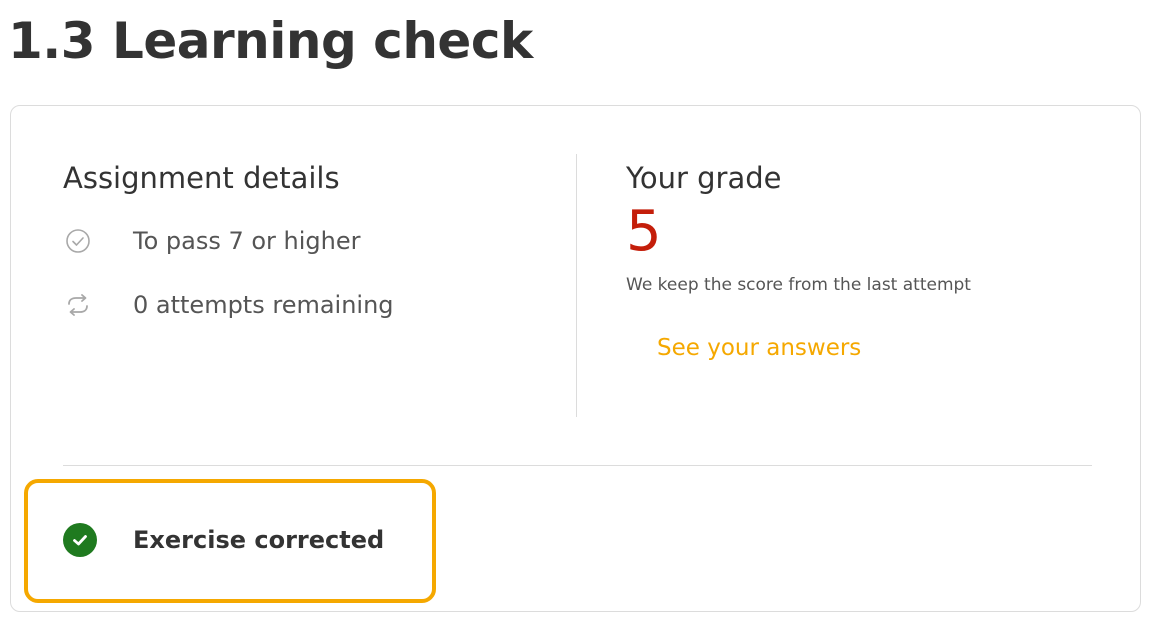 This screenshot has height=624, width=1156. Describe the element at coordinates (259, 540) in the screenshot. I see `exercise-status-text: Exercise corrected` at that location.